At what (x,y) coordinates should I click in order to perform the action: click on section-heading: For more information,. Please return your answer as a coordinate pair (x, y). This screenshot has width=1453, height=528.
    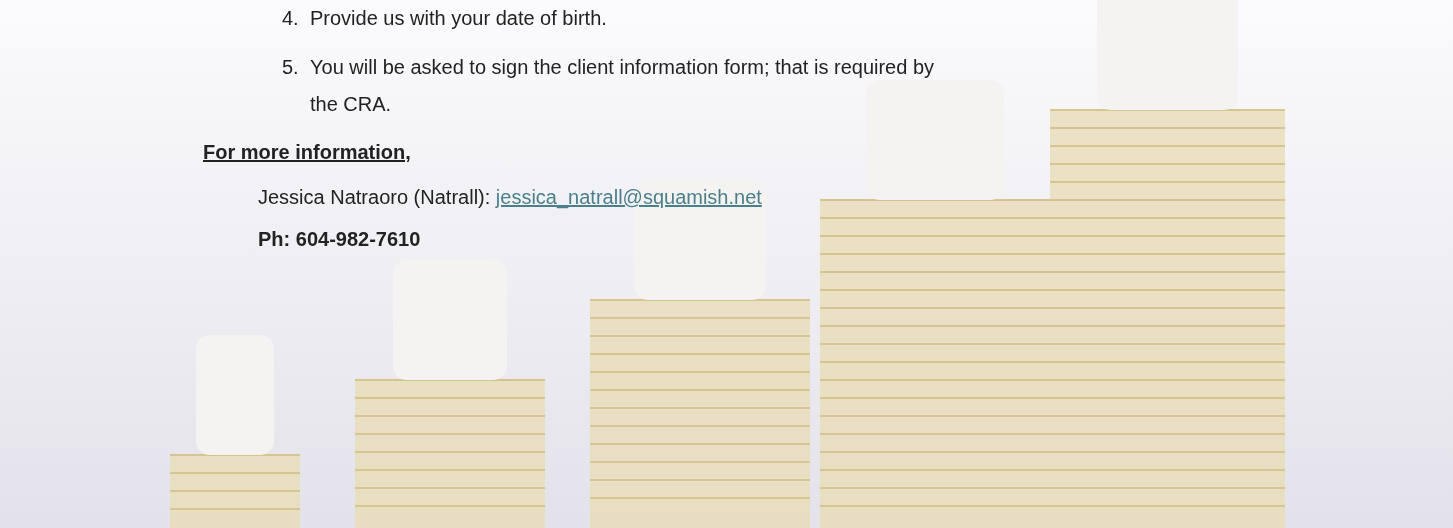
    Looking at the image, I should click on (307, 152).